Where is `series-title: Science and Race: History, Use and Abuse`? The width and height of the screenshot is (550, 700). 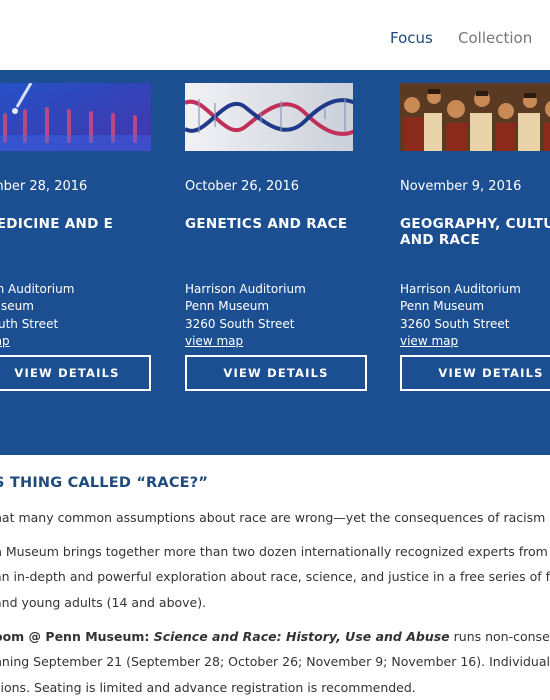 series-title: Science and Race: History, Use and Abuse is located at coordinates (301, 636).